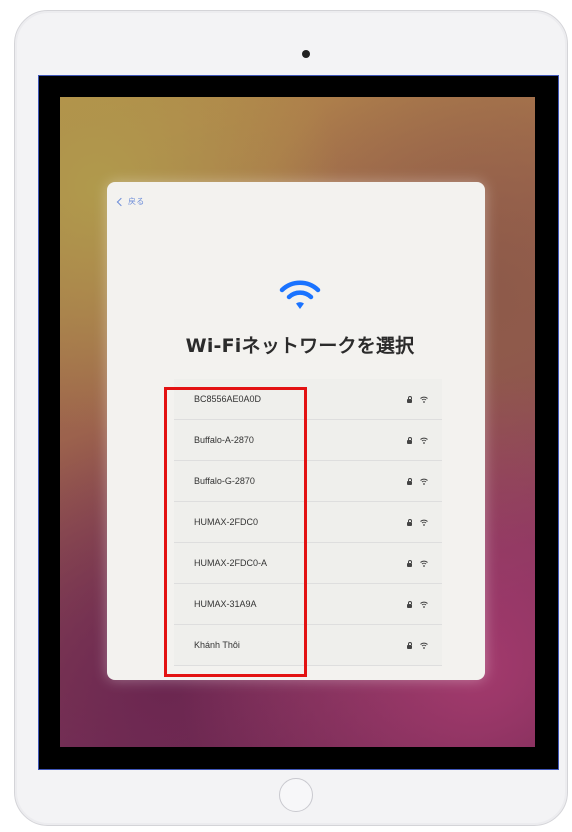 This screenshot has height=832, width=572. Describe the element at coordinates (136, 201) in the screenshot. I see `back-label: 戻る` at that location.